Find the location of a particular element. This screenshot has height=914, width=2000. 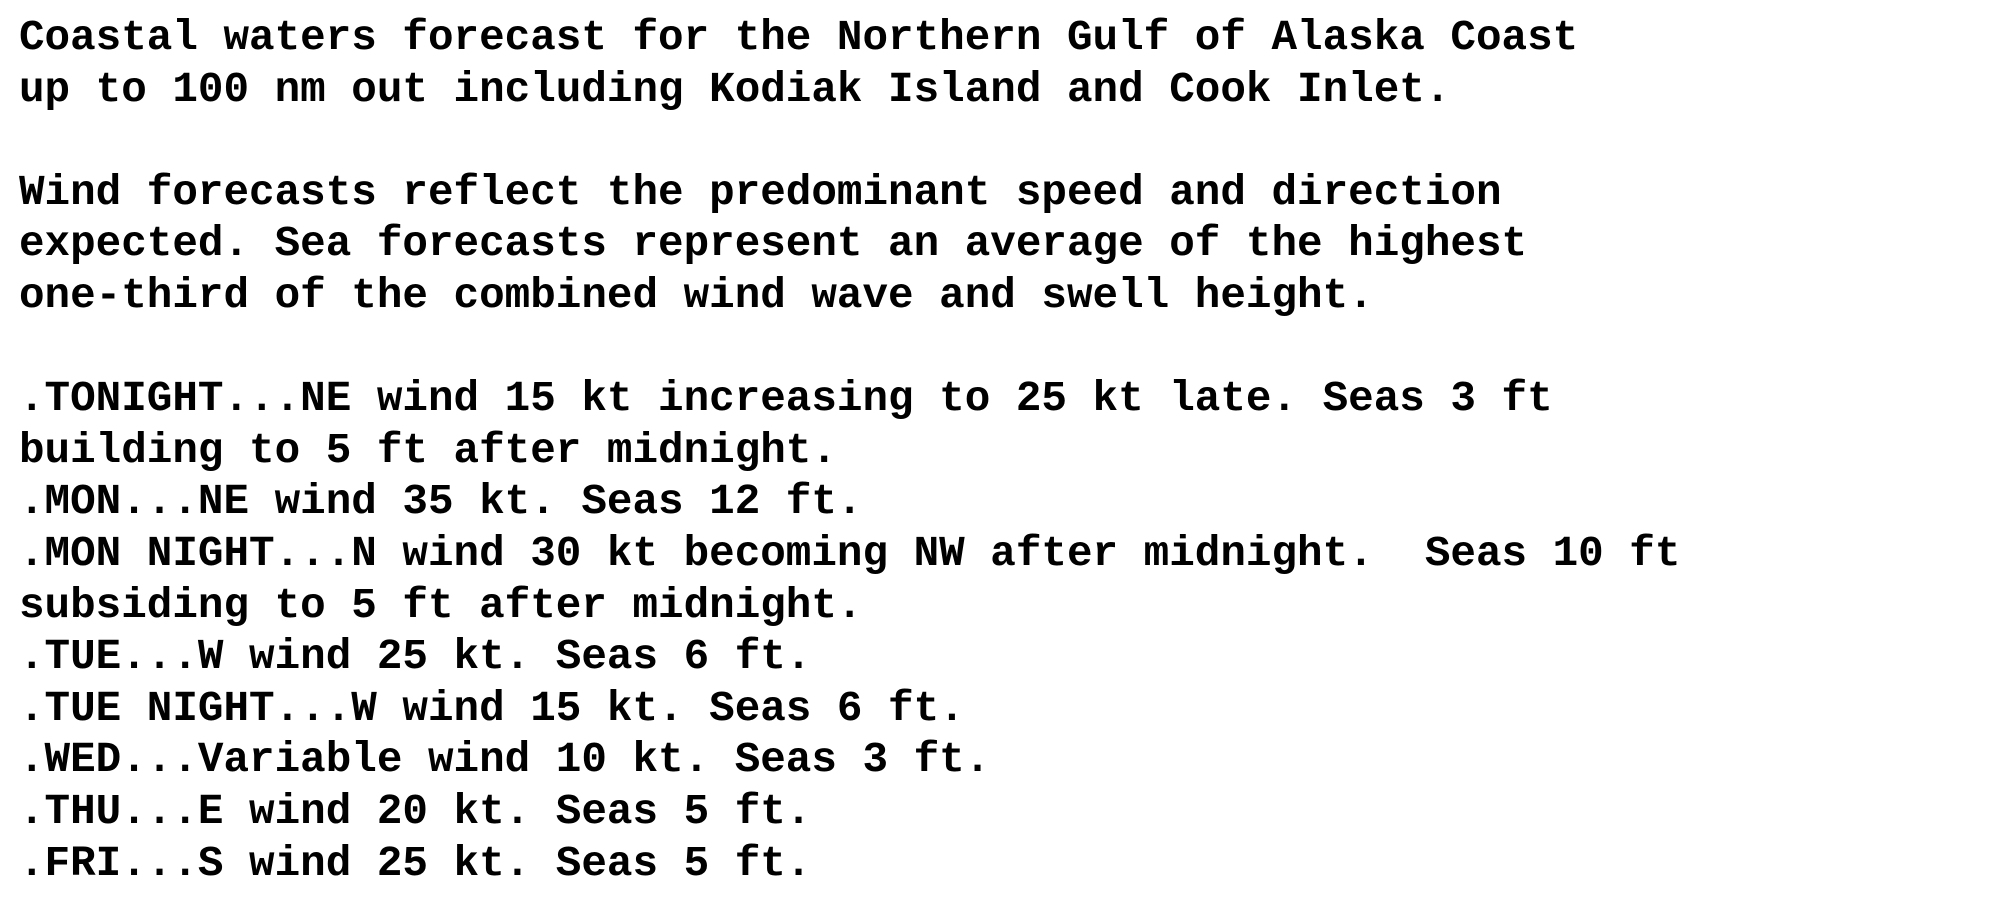

forecast-period-tonight-cont: building to 5 ft after midnight. is located at coordinates (428, 450).